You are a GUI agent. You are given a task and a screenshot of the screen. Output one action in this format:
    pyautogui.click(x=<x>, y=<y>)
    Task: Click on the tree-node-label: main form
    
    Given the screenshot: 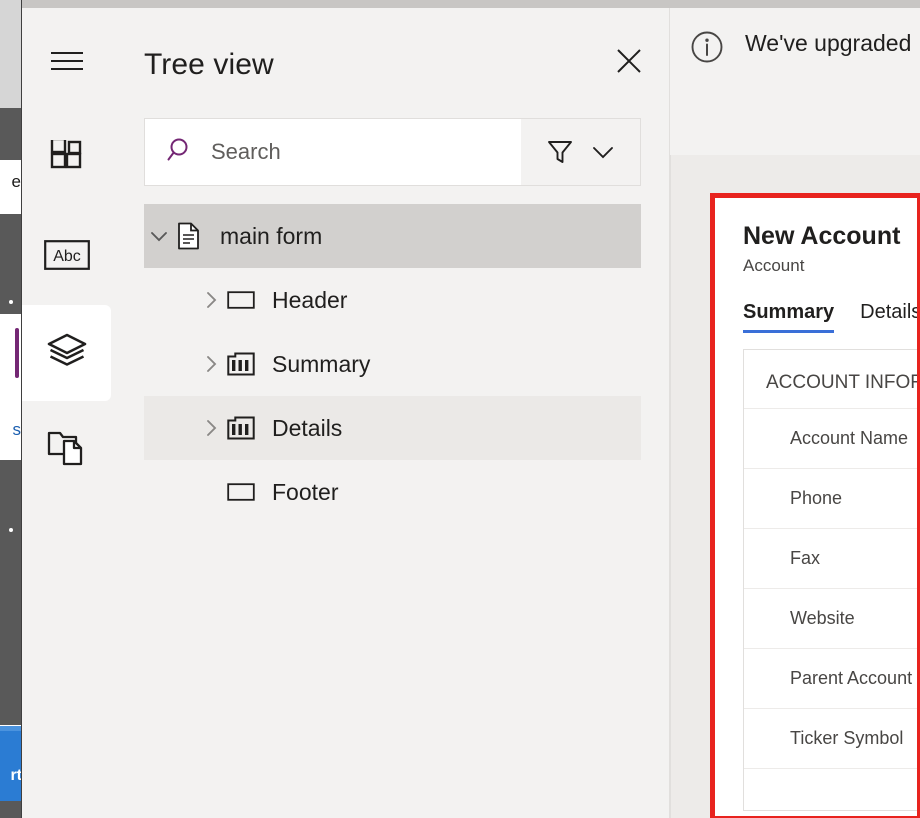 What is the action you would take?
    pyautogui.click(x=271, y=235)
    